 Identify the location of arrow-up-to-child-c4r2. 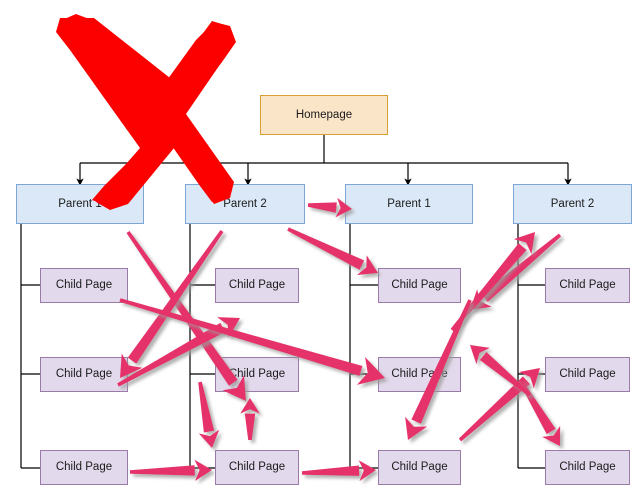
(499, 405).